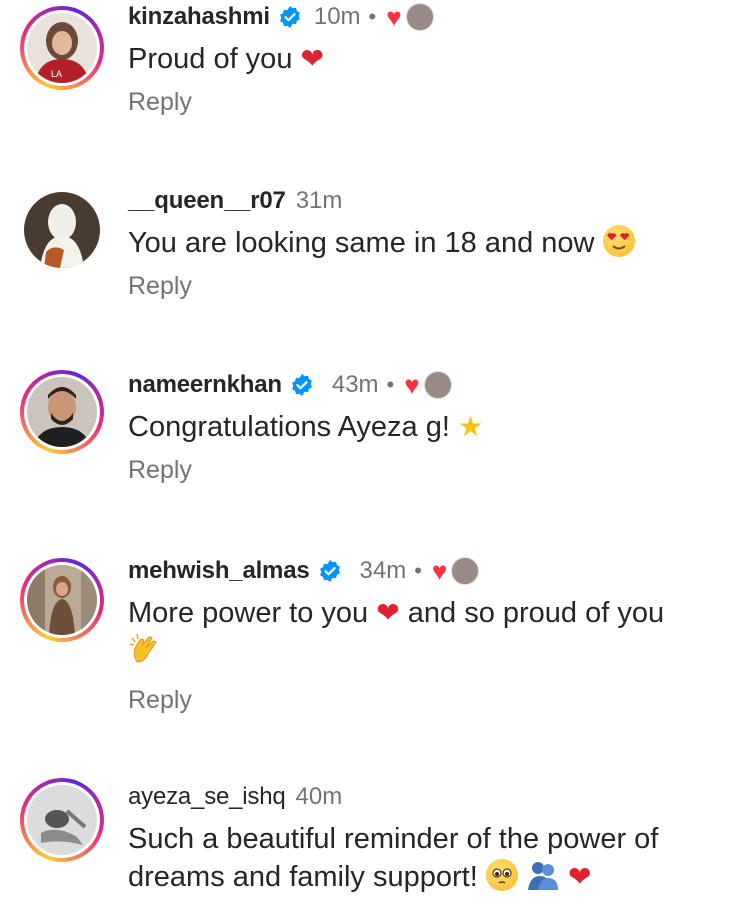 The height and width of the screenshot is (907, 735). What do you see at coordinates (421, 59) in the screenshot?
I see `comment-text: Proud of you ❤` at bounding box center [421, 59].